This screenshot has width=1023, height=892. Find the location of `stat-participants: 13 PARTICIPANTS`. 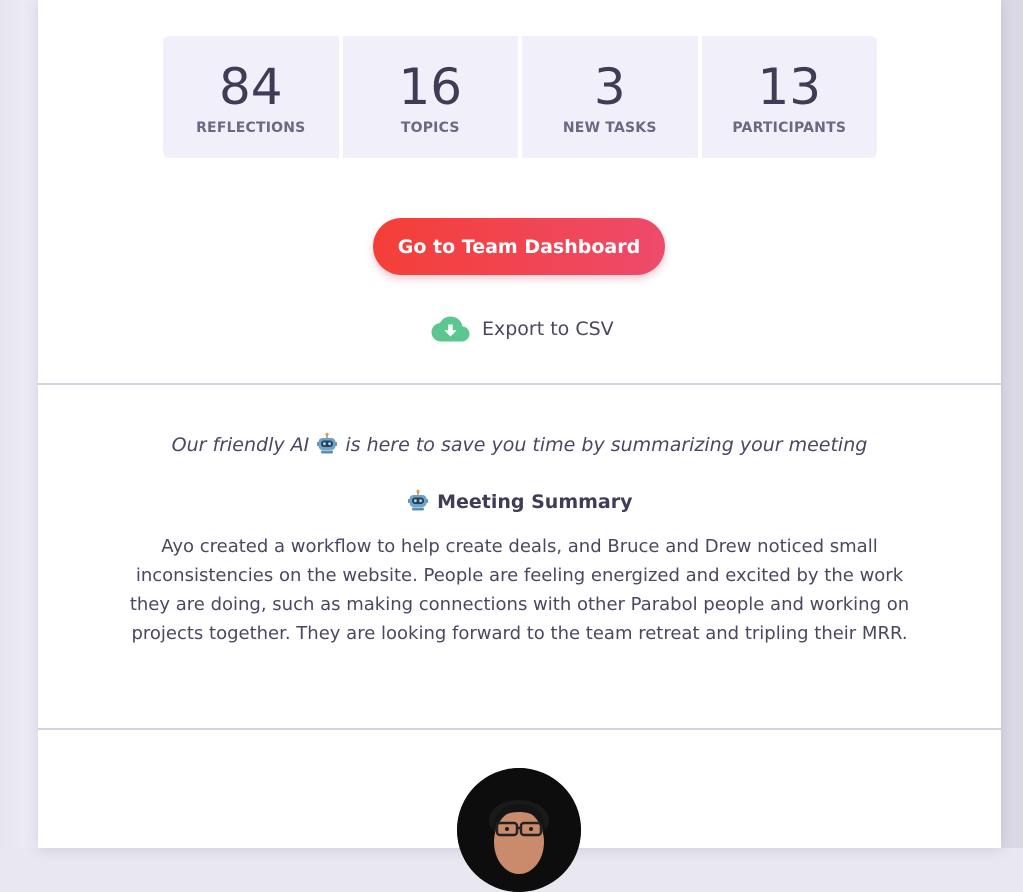

stat-participants: 13 PARTICIPANTS is located at coordinates (789, 97).